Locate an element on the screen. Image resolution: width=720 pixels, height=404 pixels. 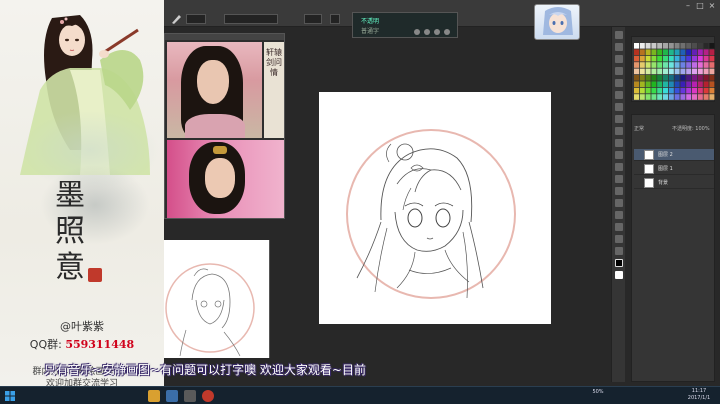
stamp-tool-icon is located at coordinates (618, 119).